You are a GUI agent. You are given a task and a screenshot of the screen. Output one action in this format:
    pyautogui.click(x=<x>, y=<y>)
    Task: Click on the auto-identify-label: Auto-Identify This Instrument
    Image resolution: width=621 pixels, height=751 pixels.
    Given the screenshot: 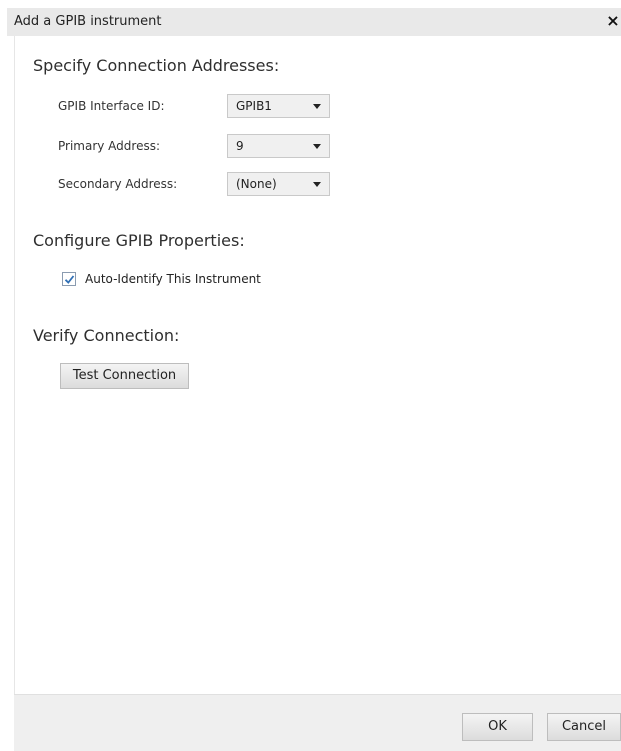 What is the action you would take?
    pyautogui.click(x=173, y=279)
    